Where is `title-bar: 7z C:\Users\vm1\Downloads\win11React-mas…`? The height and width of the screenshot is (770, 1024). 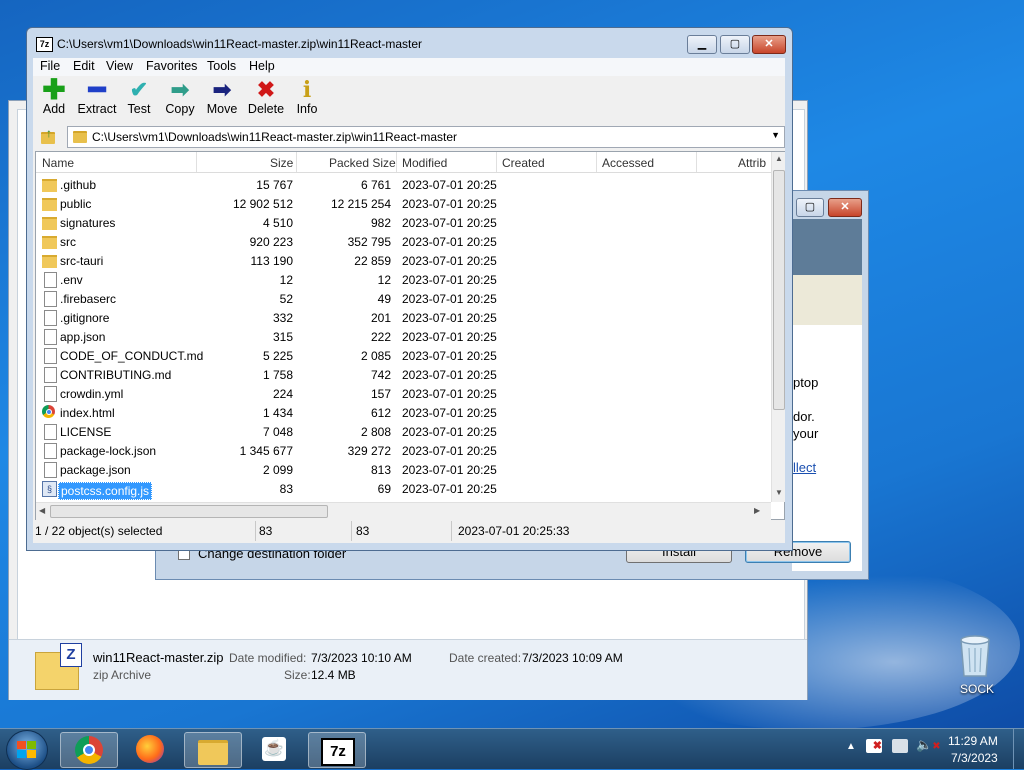
title-bar: 7z C:\Users\vm1\Downloads\win11React-mas… is located at coordinates (409, 43).